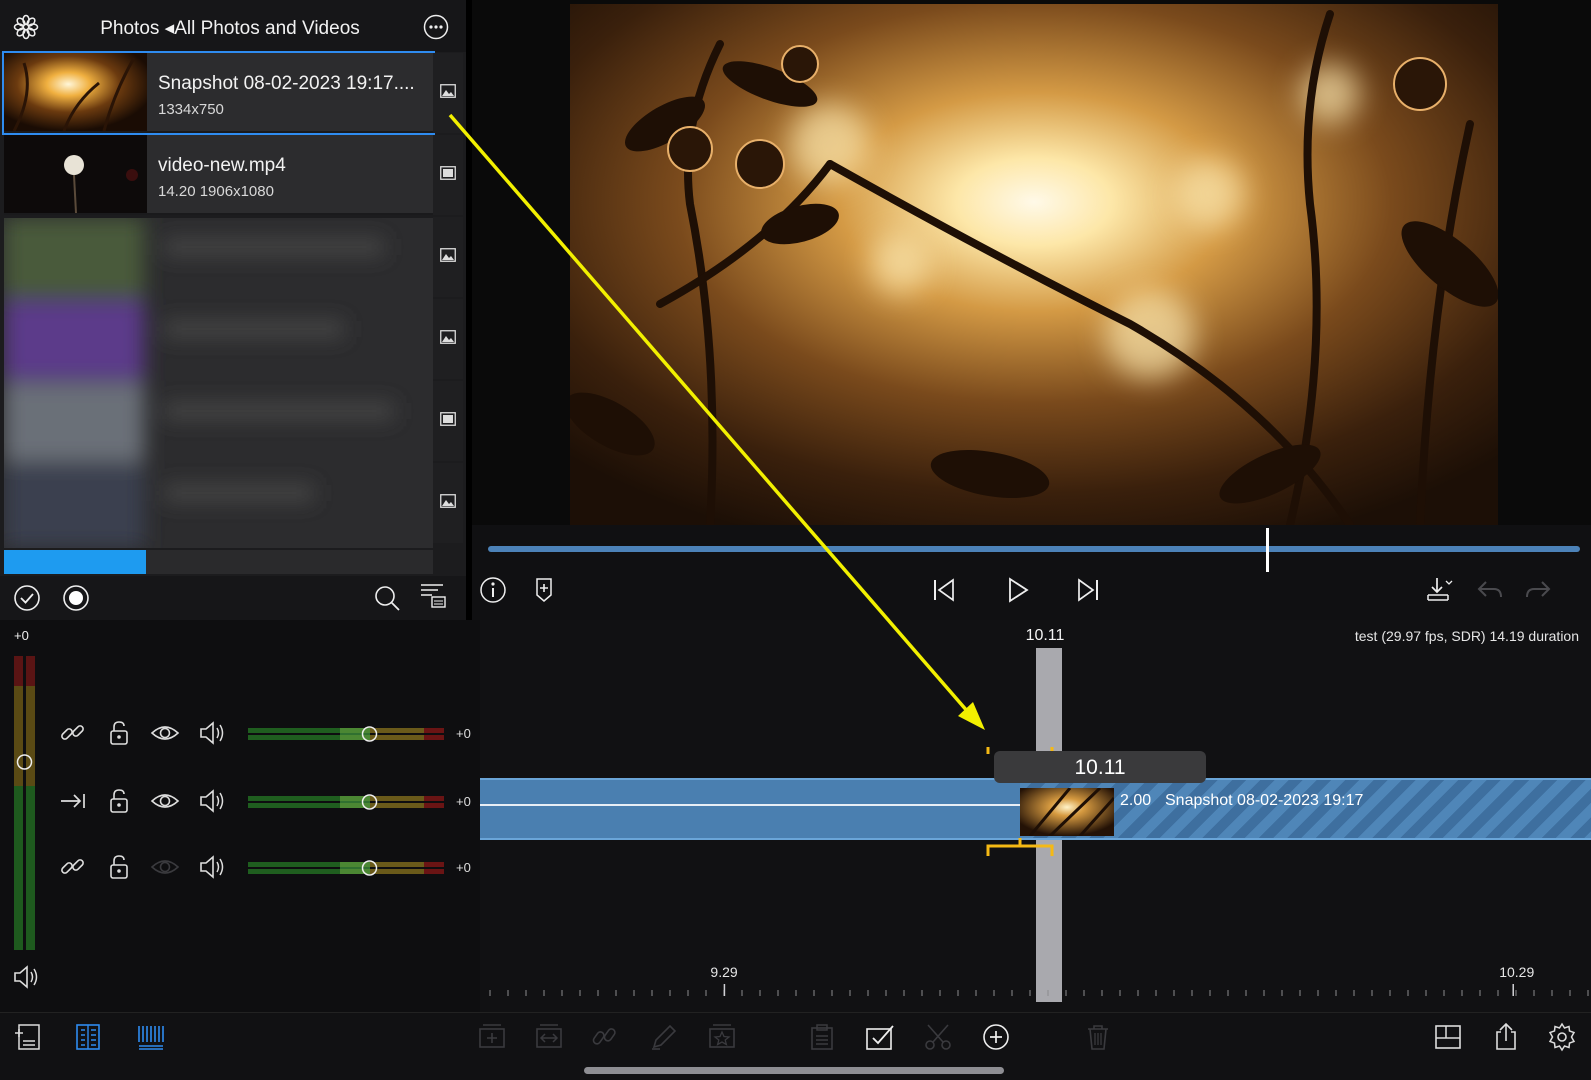  What do you see at coordinates (1539, 590) in the screenshot?
I see `redo-icon` at bounding box center [1539, 590].